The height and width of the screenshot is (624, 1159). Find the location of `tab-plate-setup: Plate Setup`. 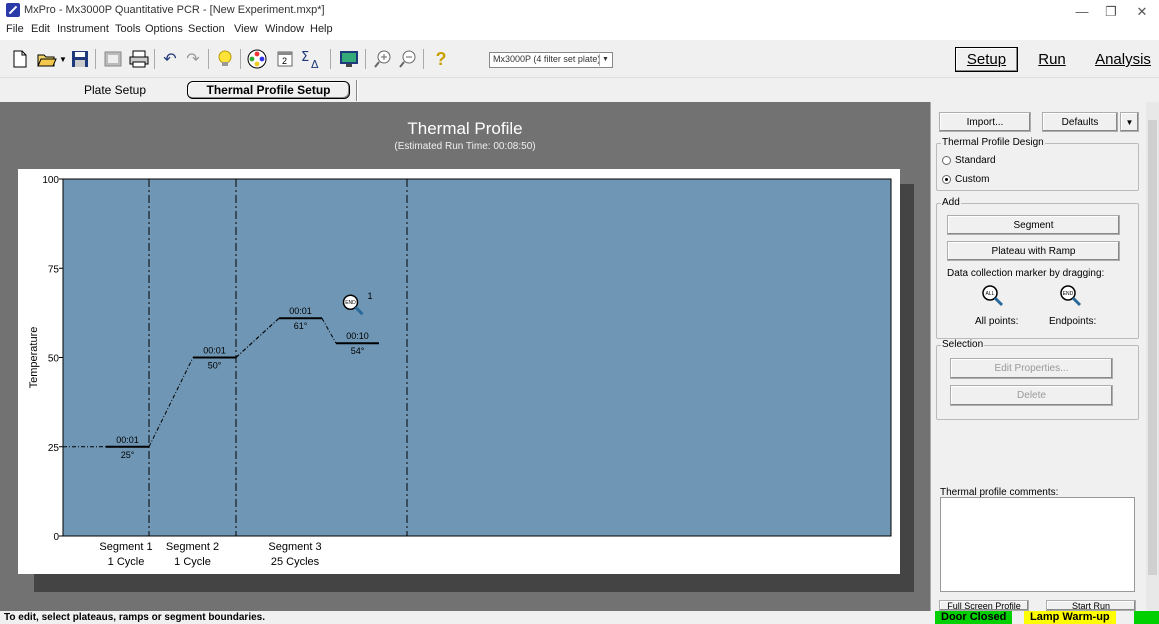

tab-plate-setup: Plate Setup is located at coordinates (115, 90).